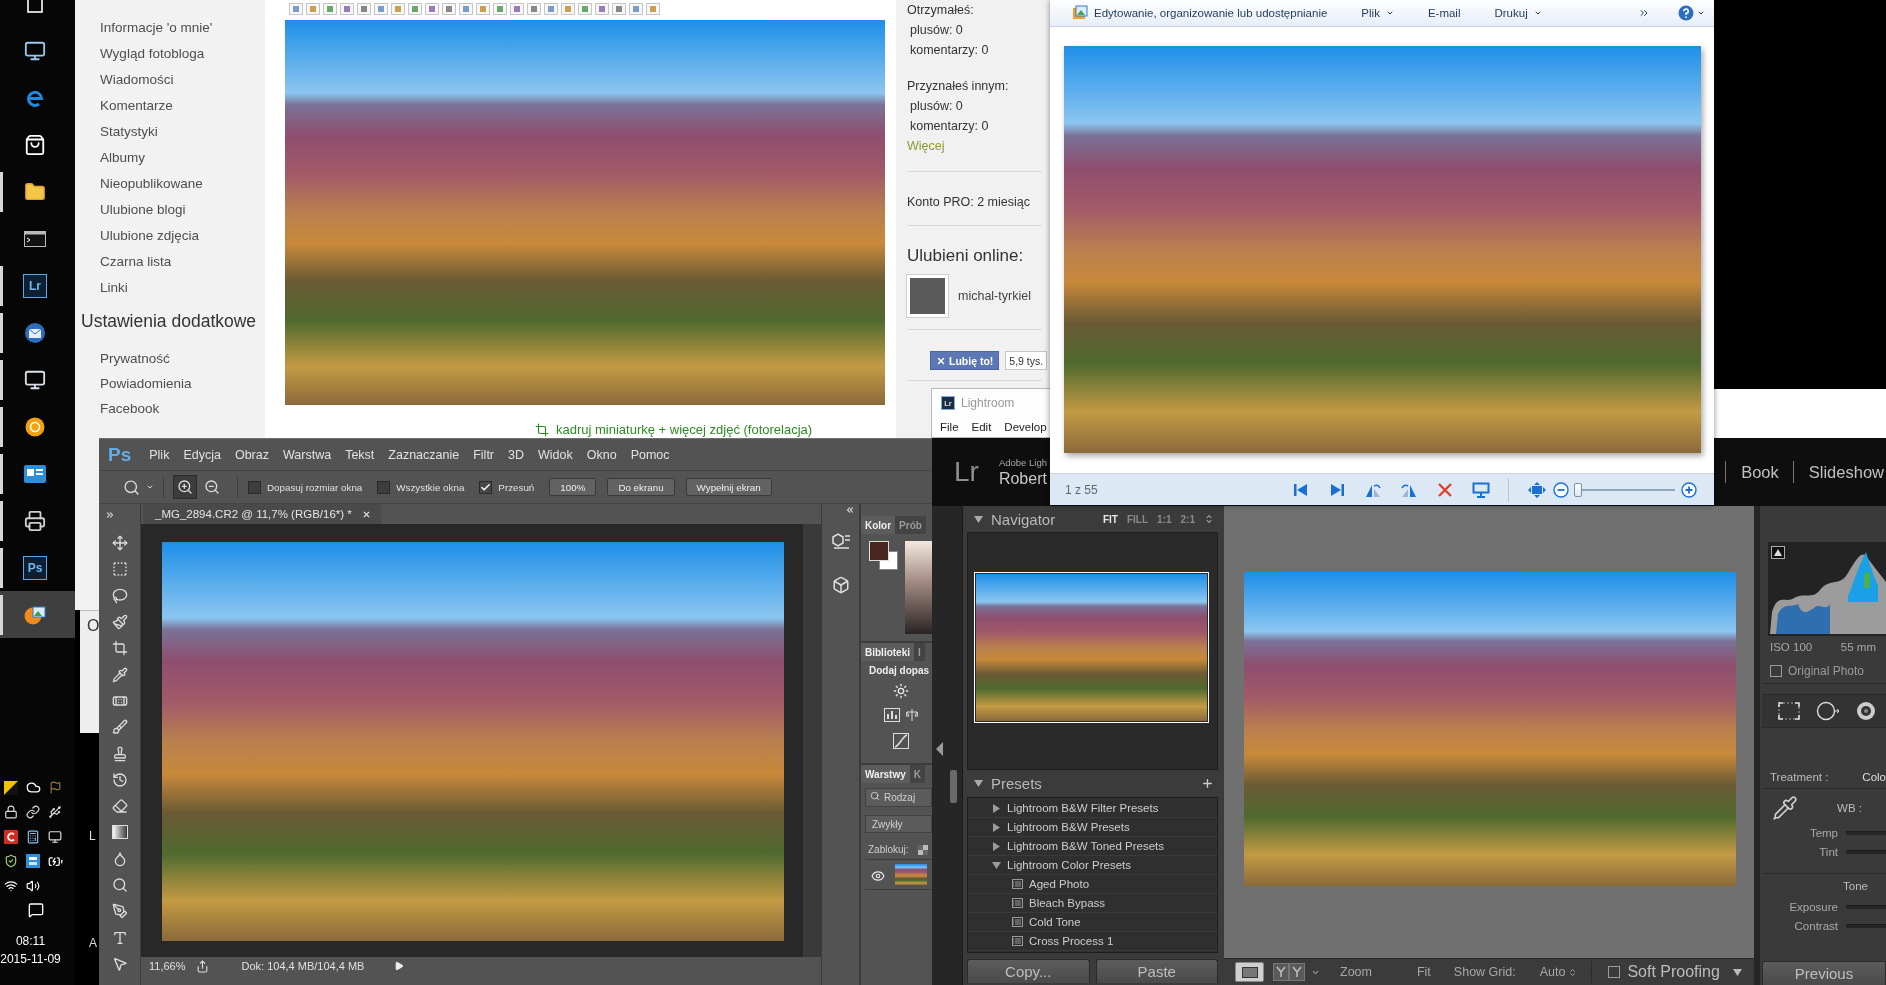  Describe the element at coordinates (1644, 13) in the screenshot. I see `more-icon` at that location.